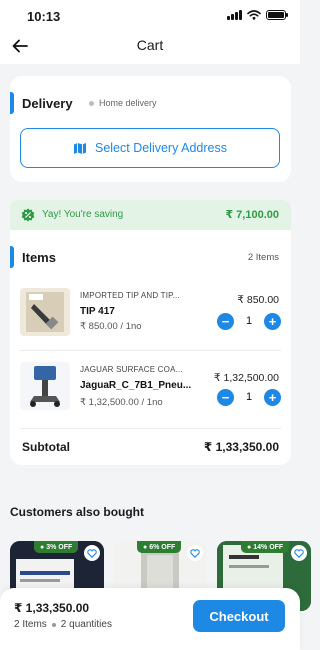 Image resolution: width=320 pixels, height=650 pixels. What do you see at coordinates (30, 624) in the screenshot?
I see `items-count-summary: 2 Items` at bounding box center [30, 624].